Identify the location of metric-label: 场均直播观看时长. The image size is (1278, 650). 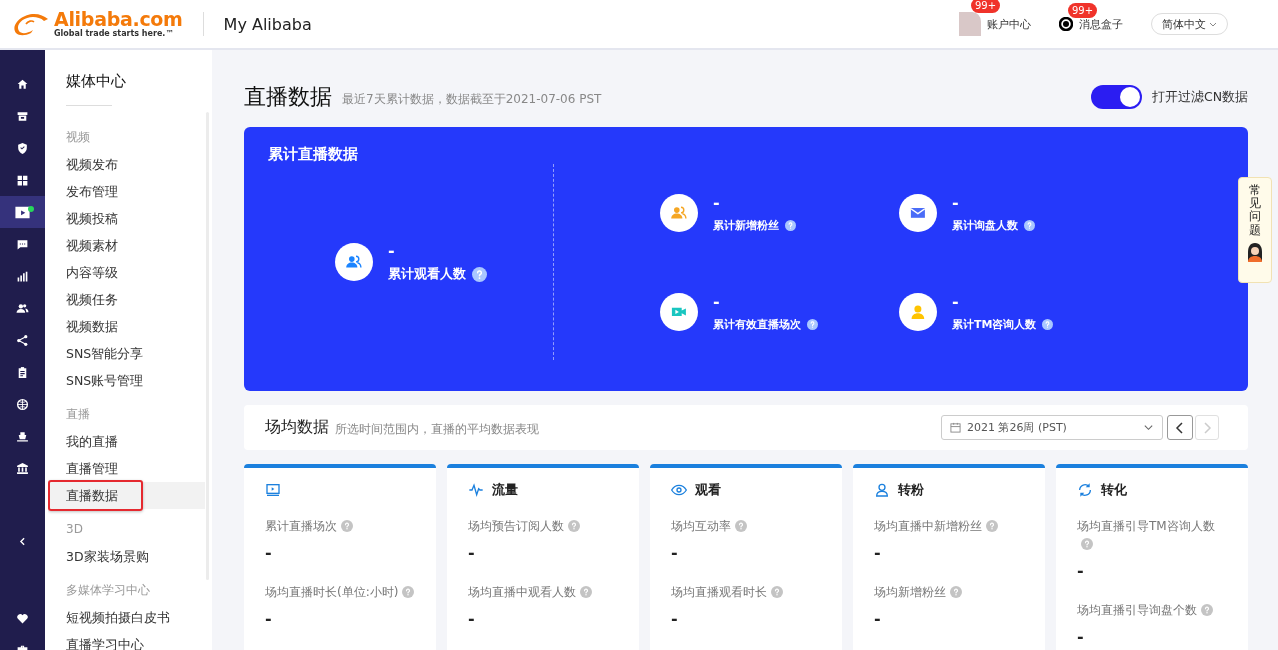
(719, 592).